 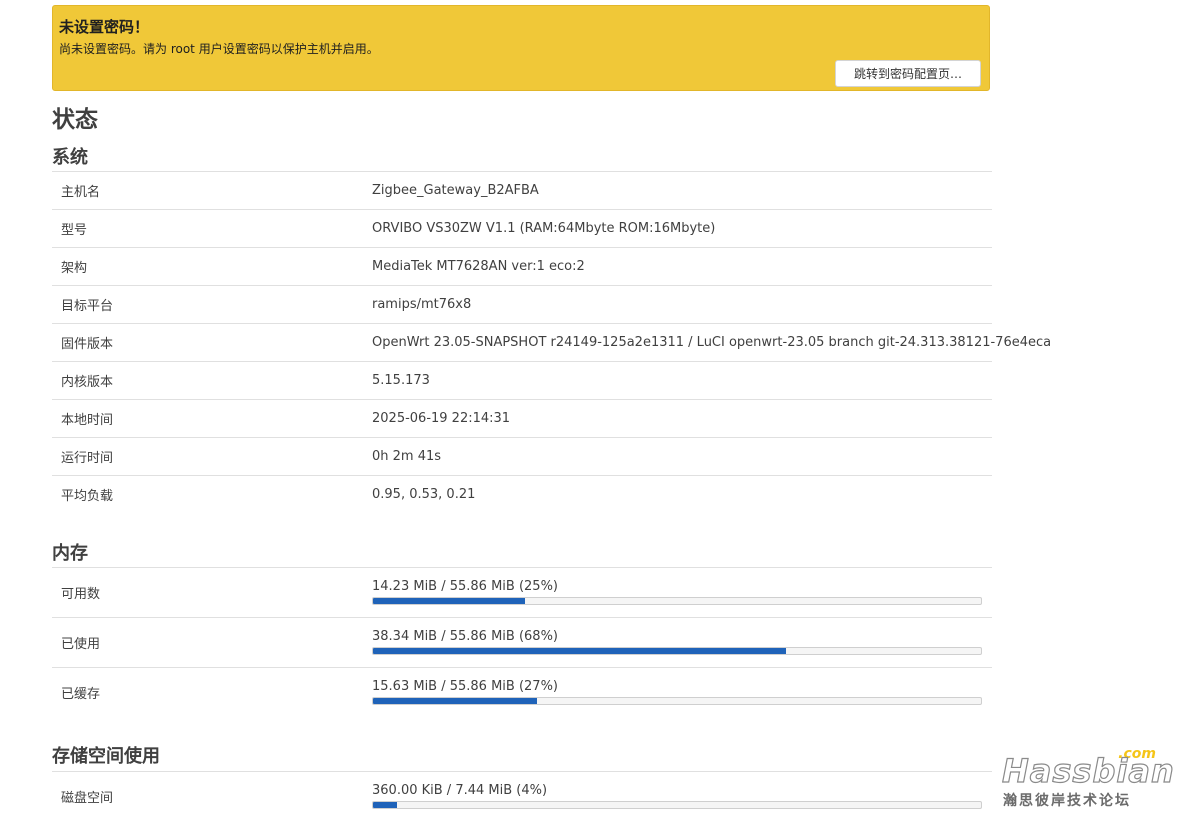 What do you see at coordinates (522, 494) in the screenshot?
I see `table-row: 平均负载 0.95, 0.53, 0.21` at bounding box center [522, 494].